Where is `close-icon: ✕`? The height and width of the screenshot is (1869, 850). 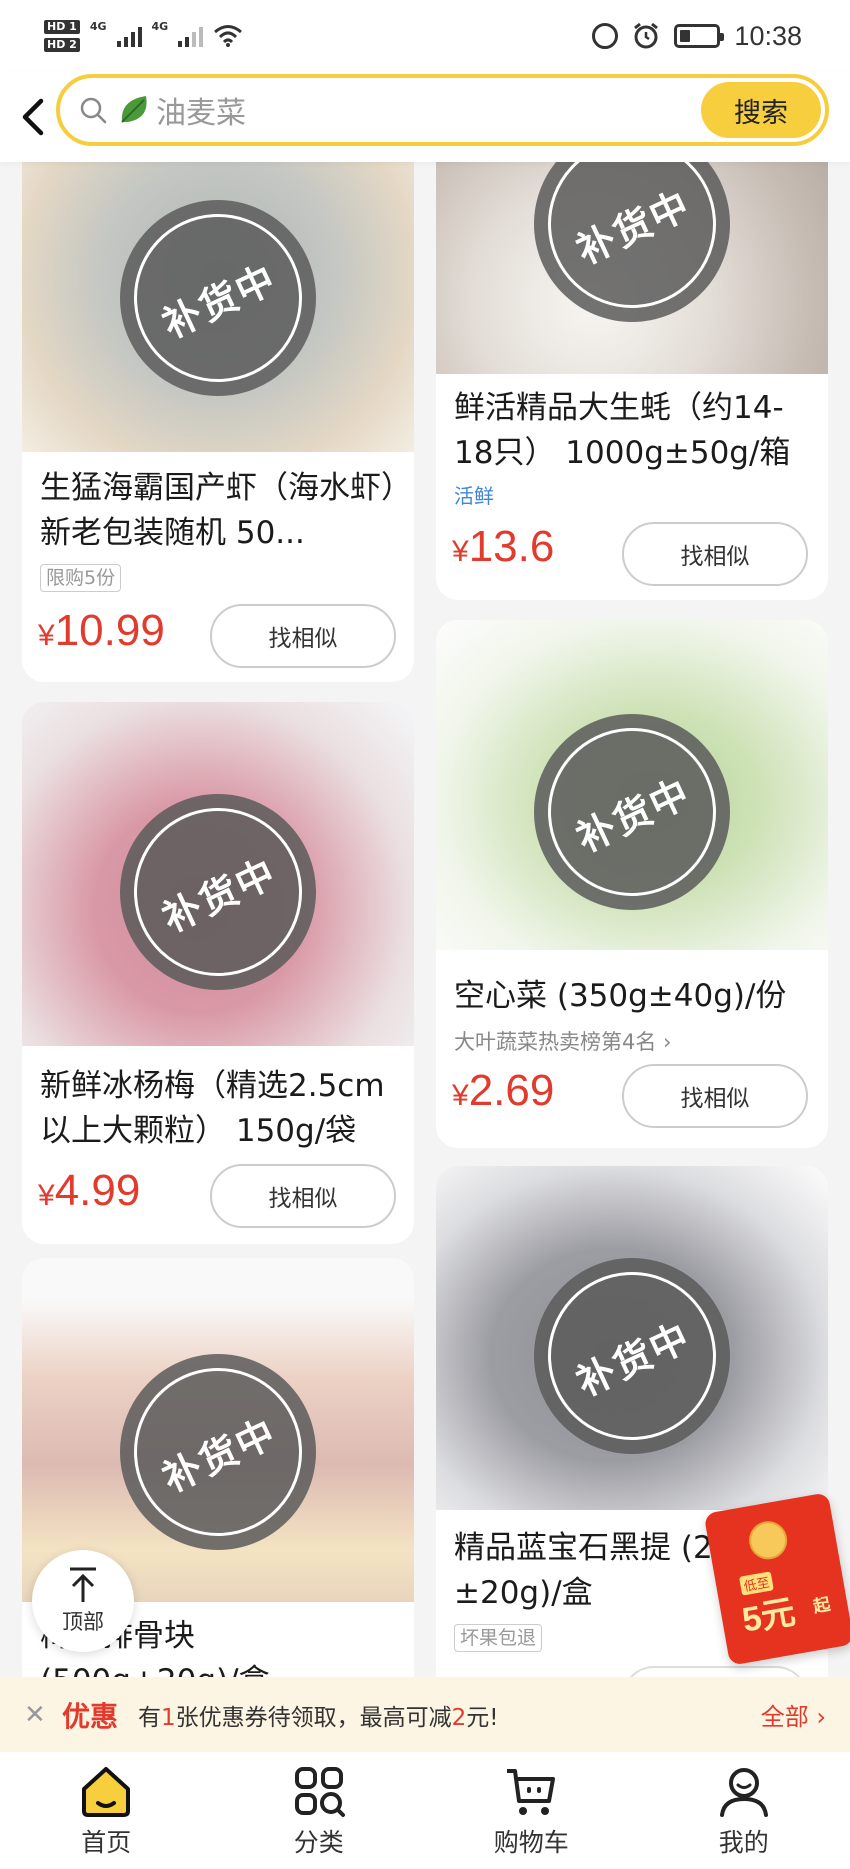 close-icon: ✕ is located at coordinates (36, 1715).